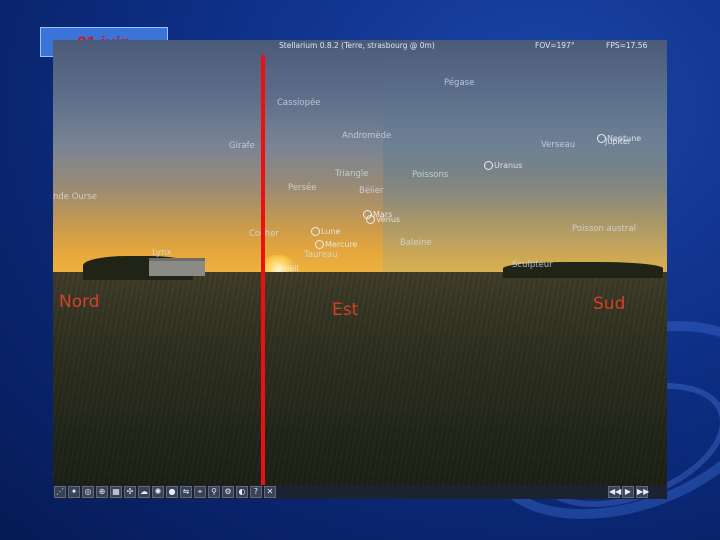  What do you see at coordinates (345, 310) in the screenshot?
I see `cardinal-east: Est` at bounding box center [345, 310].